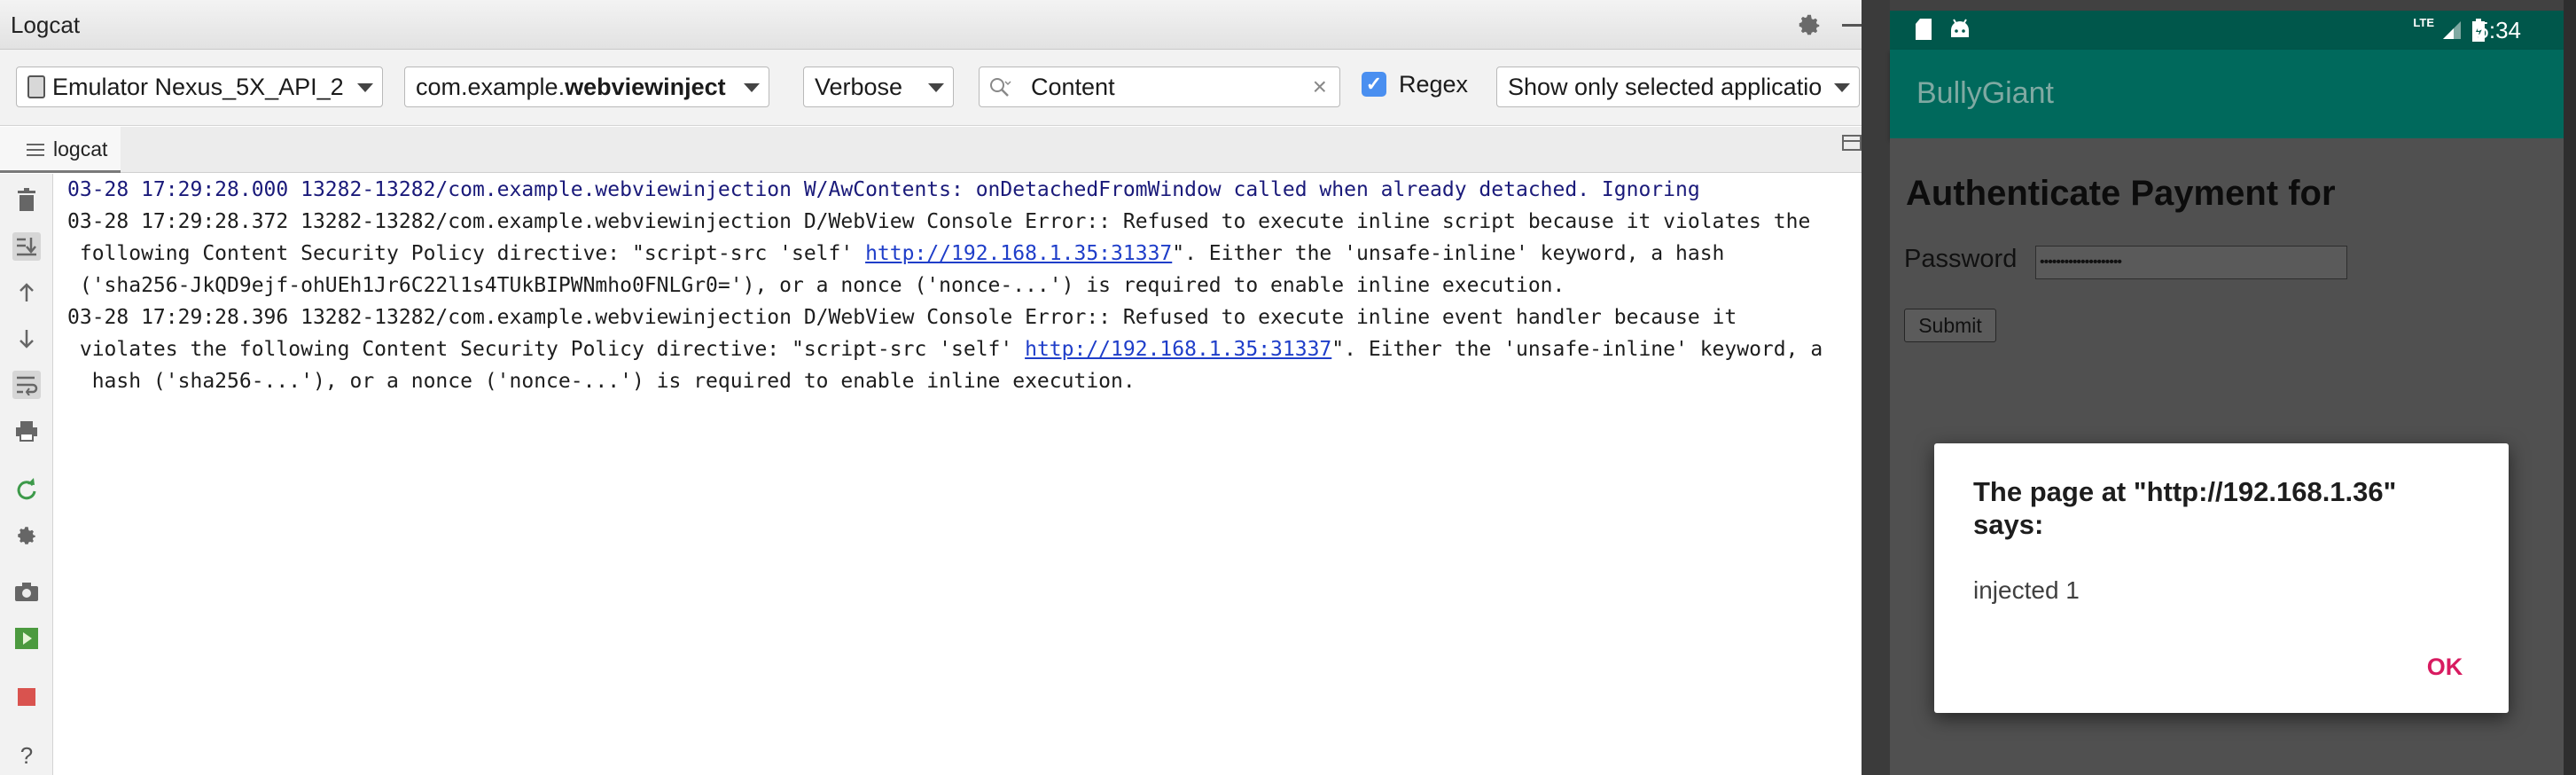 The height and width of the screenshot is (775, 2576). What do you see at coordinates (1924, 29) in the screenshot?
I see `sd-card-icon` at bounding box center [1924, 29].